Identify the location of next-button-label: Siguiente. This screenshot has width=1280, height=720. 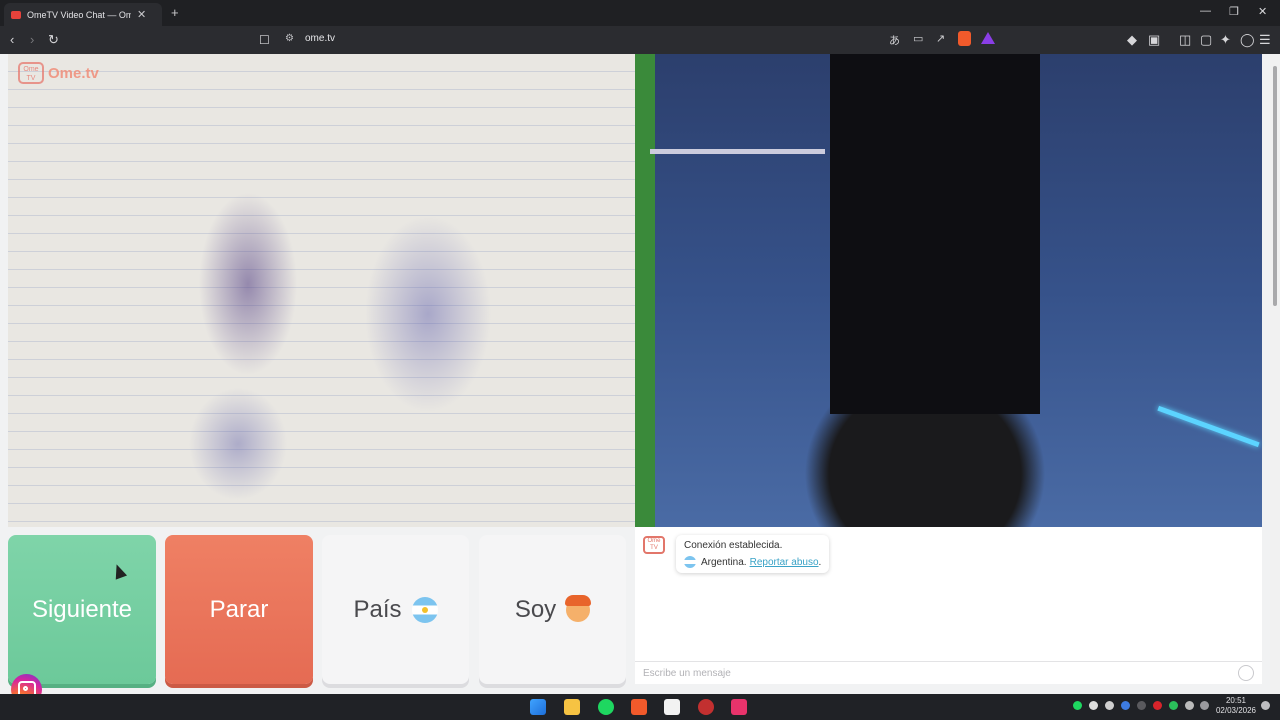
(82, 609).